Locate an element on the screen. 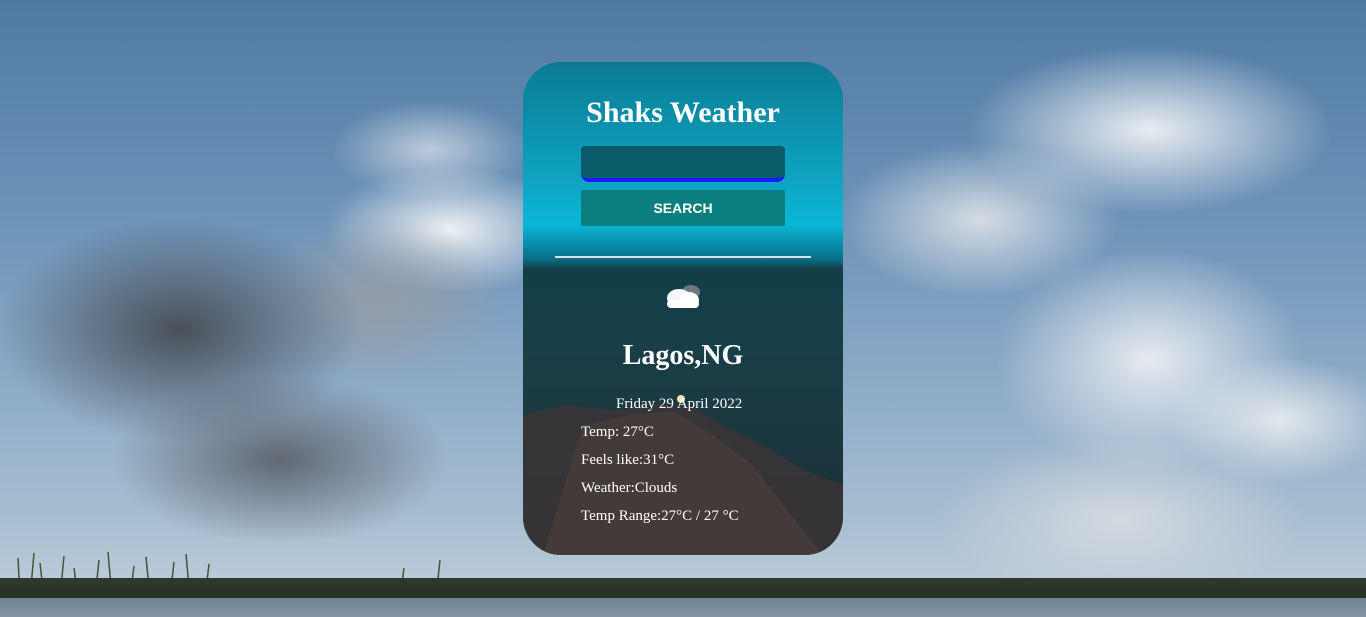  feels-like-text: Feels like:31°C is located at coordinates (628, 460).